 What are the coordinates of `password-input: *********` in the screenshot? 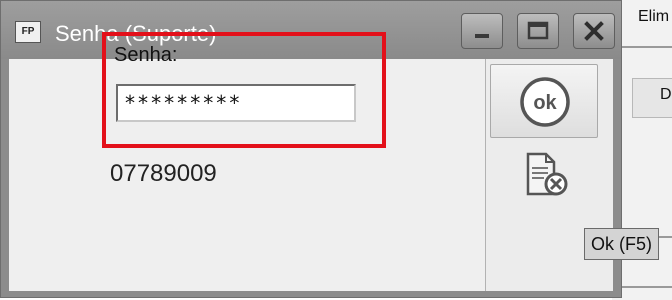 It's located at (236, 103).